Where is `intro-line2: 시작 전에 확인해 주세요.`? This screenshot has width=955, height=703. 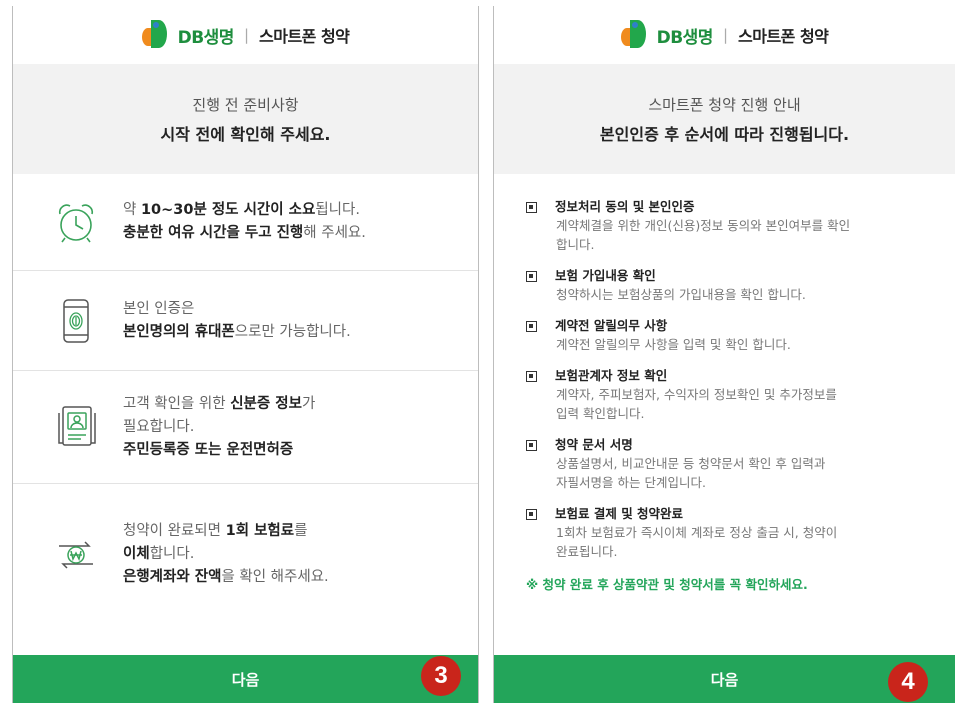
intro-line2: 시작 전에 확인해 주세요. is located at coordinates (245, 134).